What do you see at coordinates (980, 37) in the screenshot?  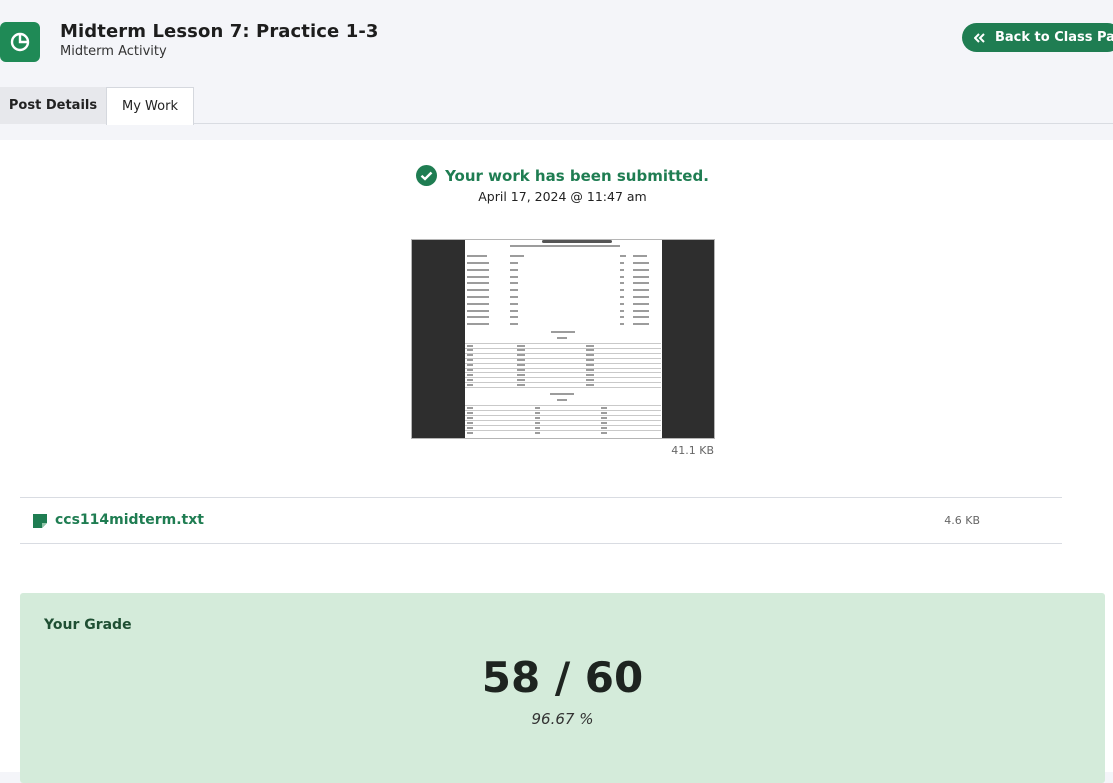 I see `double-chevron-left-icon` at bounding box center [980, 37].